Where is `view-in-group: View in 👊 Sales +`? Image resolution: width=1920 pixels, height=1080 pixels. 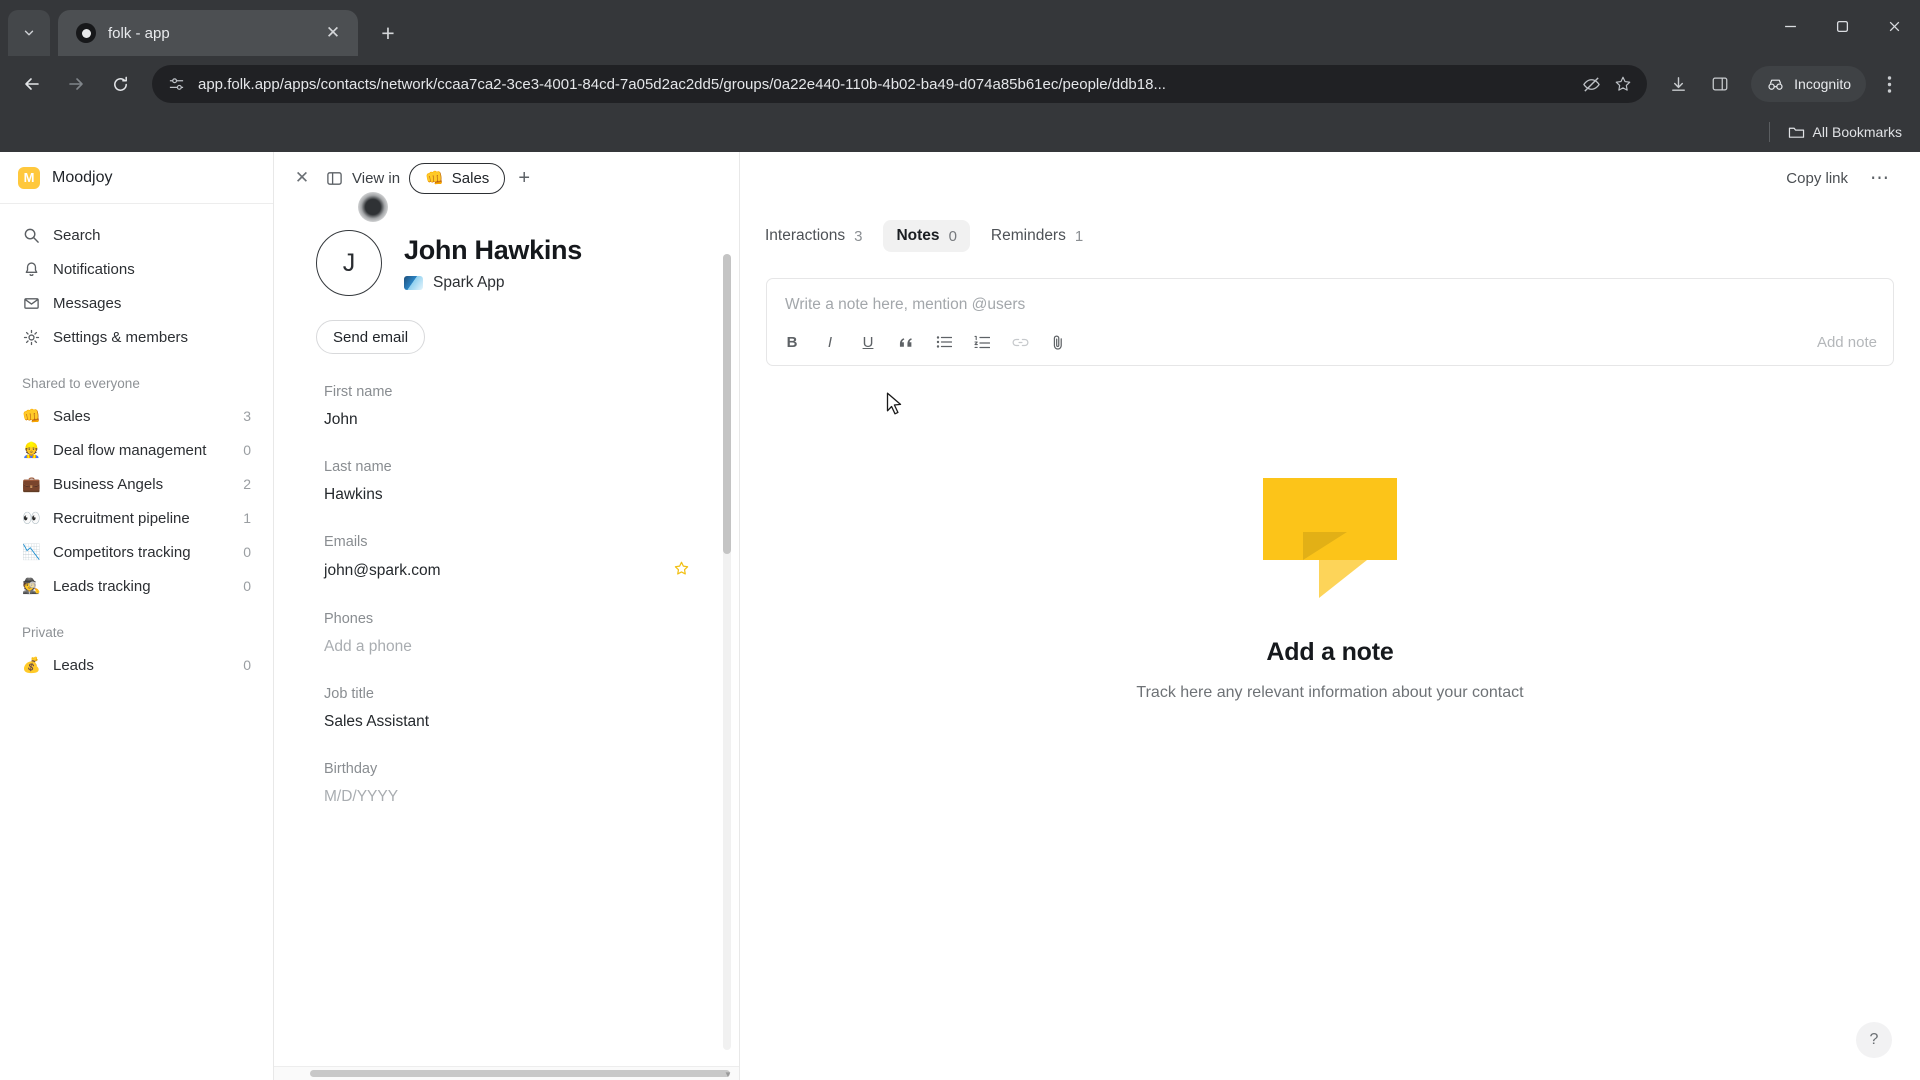 view-in-group: View in 👊 Sales + is located at coordinates (428, 178).